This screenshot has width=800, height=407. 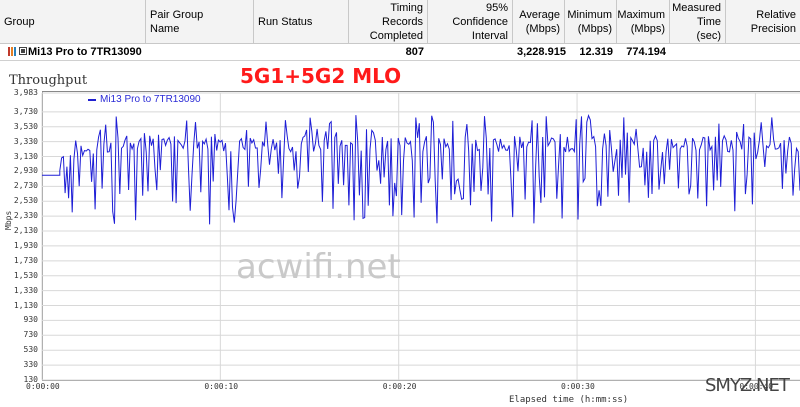 I want to click on y-tick-label: 930, so click(x=30, y=320).